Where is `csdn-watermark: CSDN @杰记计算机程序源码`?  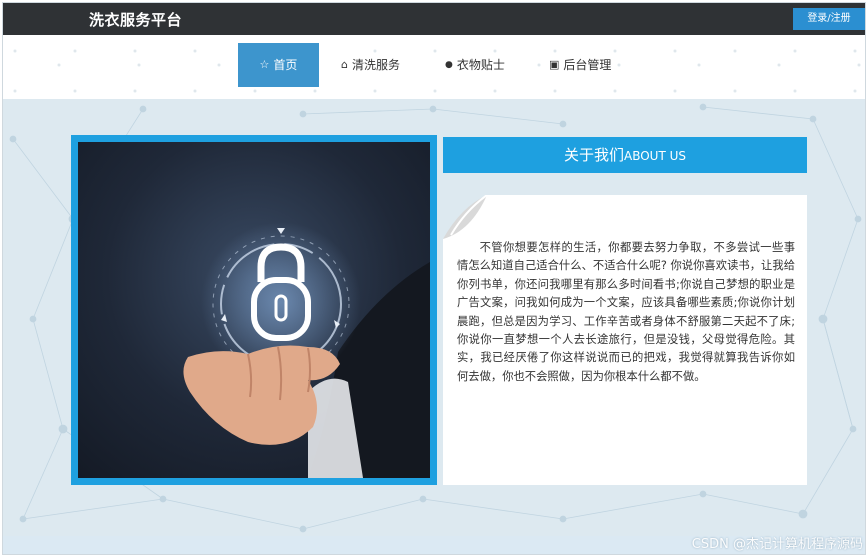
csdn-watermark: CSDN @杰记计算机程序源码 is located at coordinates (777, 544).